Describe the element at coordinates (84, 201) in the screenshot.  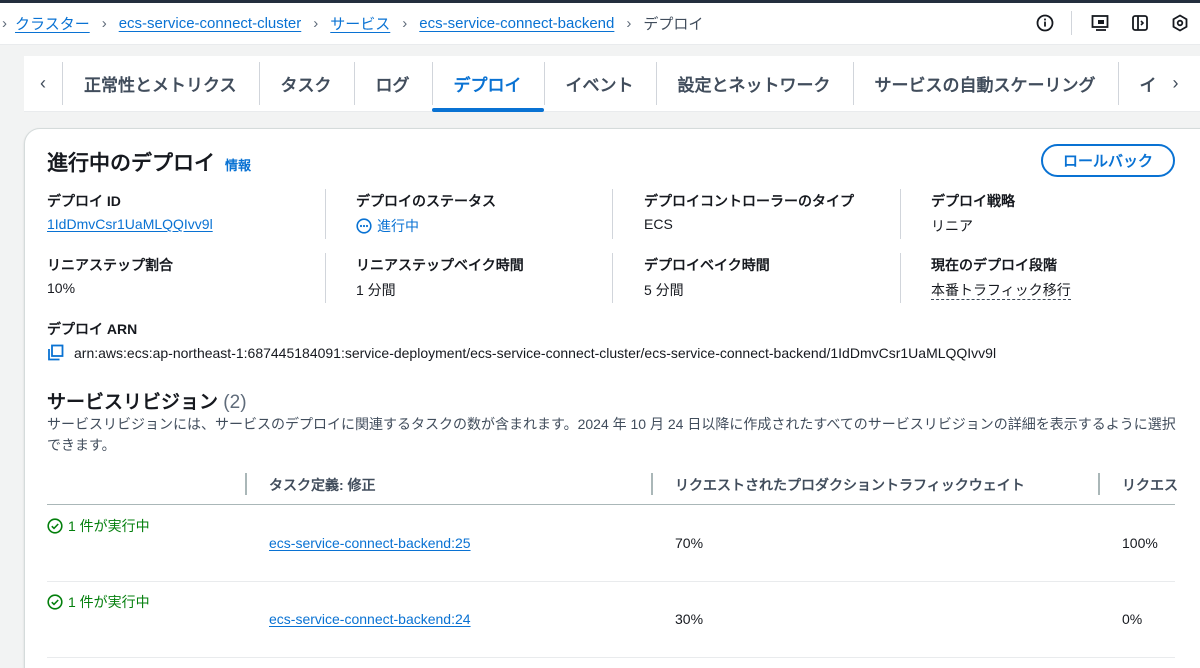
I see `field-label: デプロイ ID` at that location.